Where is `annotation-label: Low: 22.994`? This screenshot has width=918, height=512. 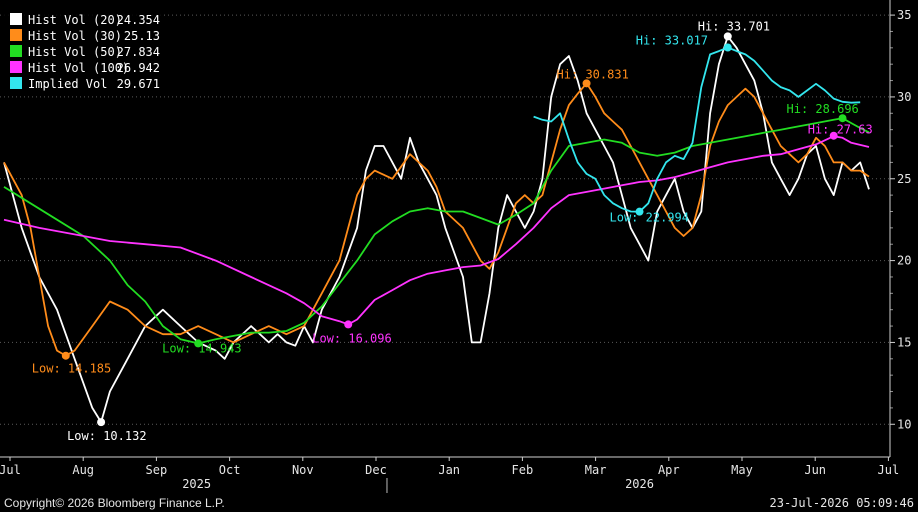
annotation-label: Low: 22.994 is located at coordinates (649, 218).